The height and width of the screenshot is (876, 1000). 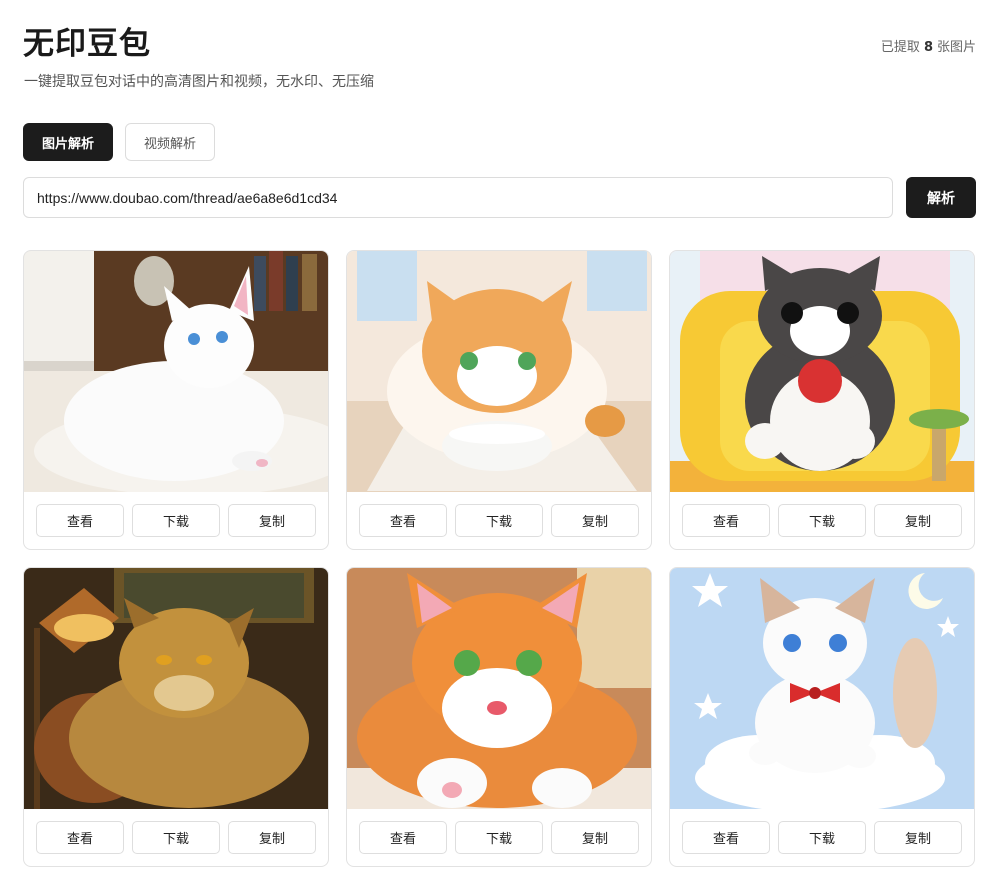 What do you see at coordinates (956, 47) in the screenshot?
I see `count-suffix: 张图片` at bounding box center [956, 47].